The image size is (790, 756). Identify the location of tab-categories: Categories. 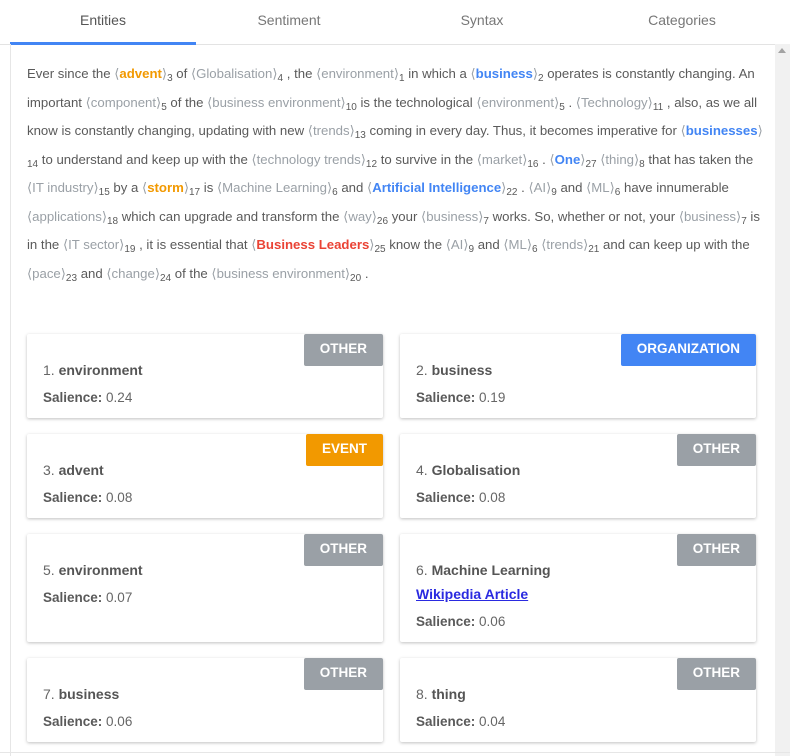
(682, 22).